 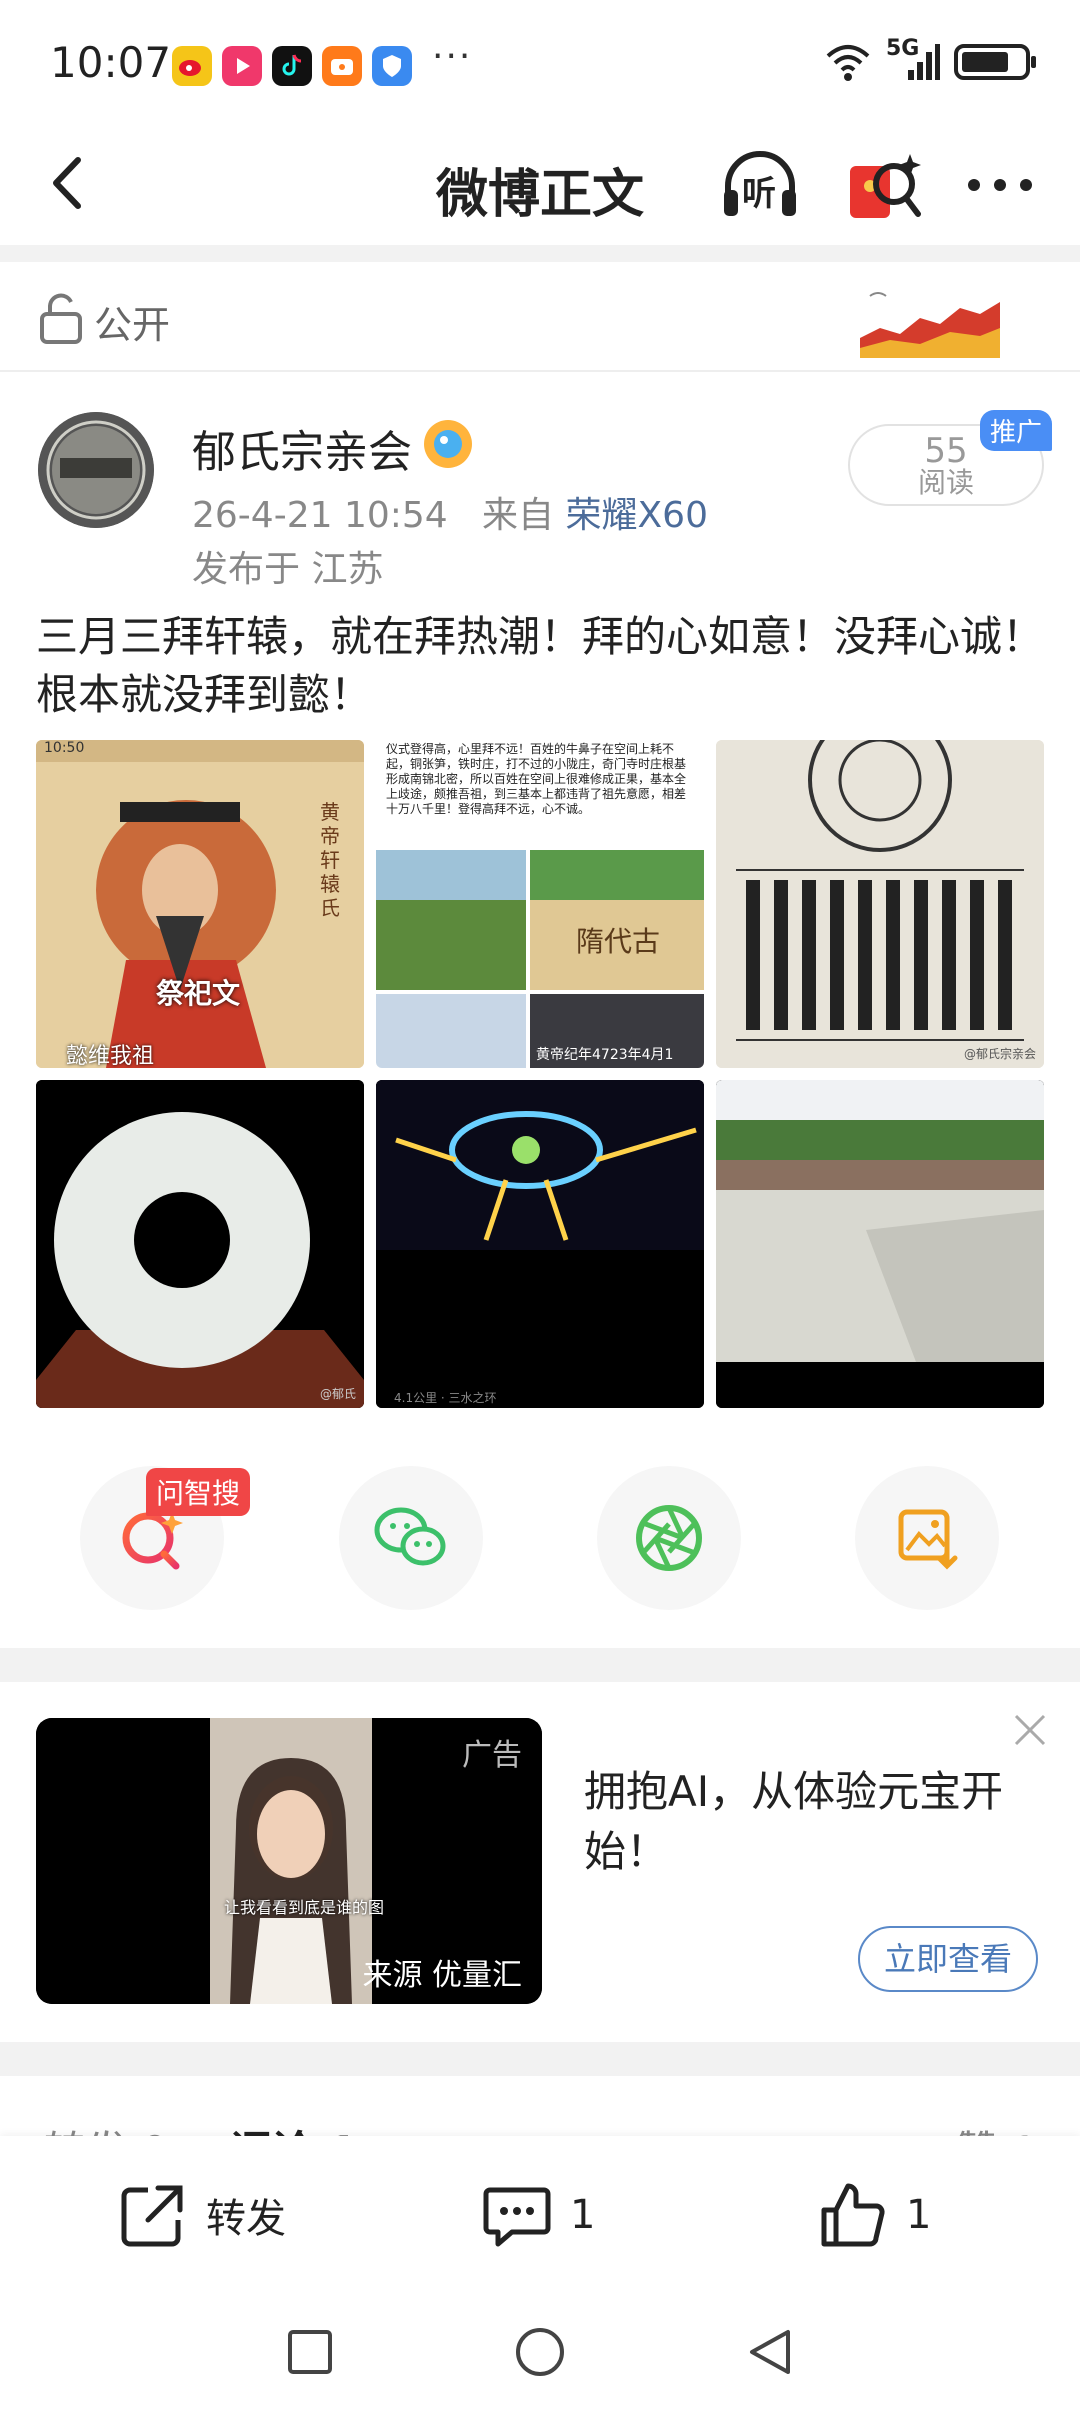 What do you see at coordinates (246, 2219) in the screenshot?
I see `repost-label: 转发` at bounding box center [246, 2219].